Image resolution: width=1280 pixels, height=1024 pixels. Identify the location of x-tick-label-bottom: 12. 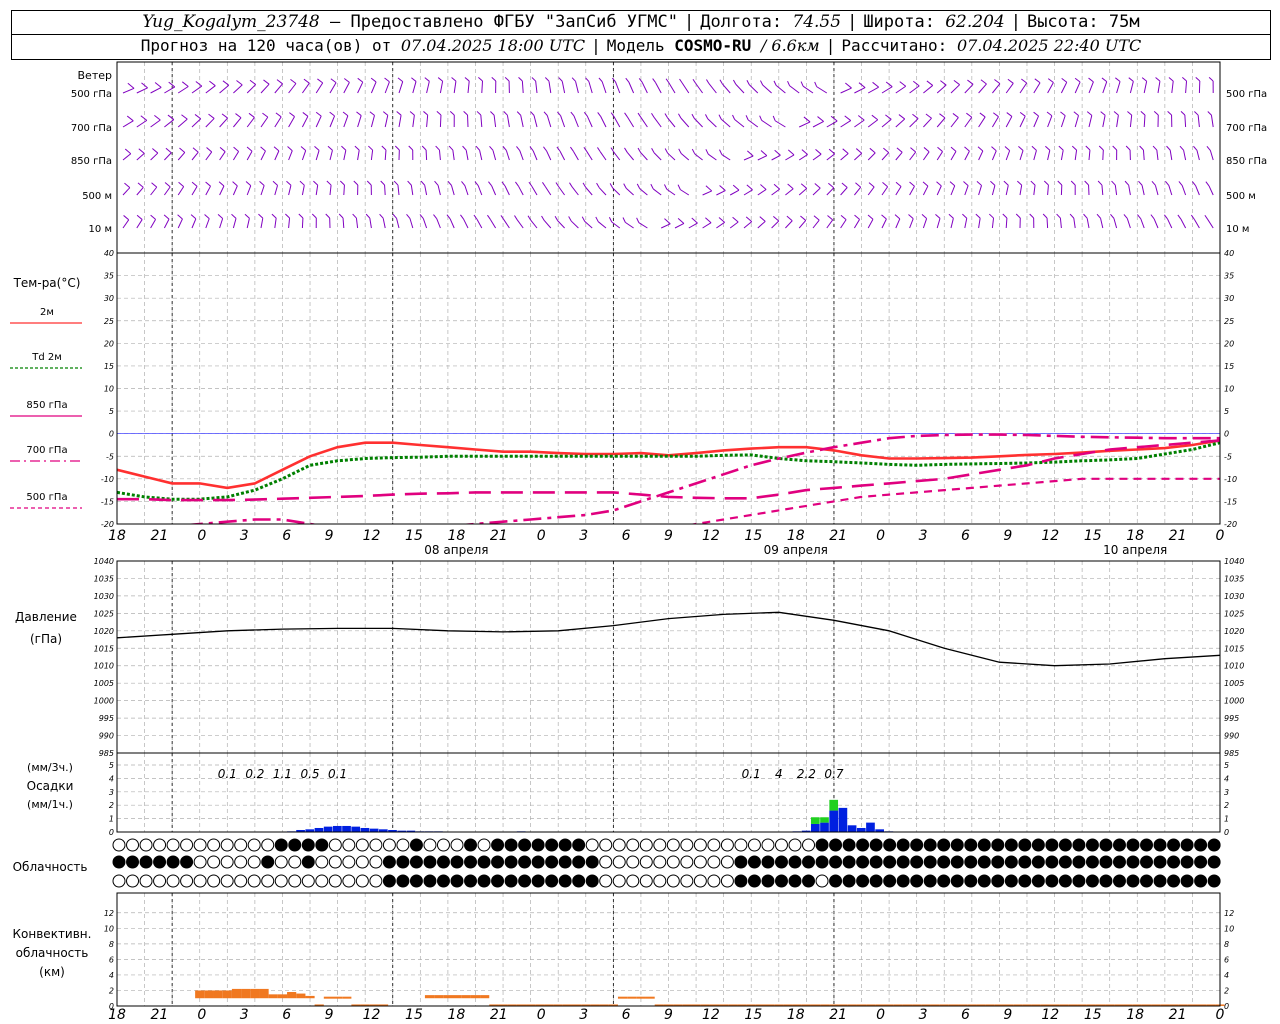
(1050, 1015).